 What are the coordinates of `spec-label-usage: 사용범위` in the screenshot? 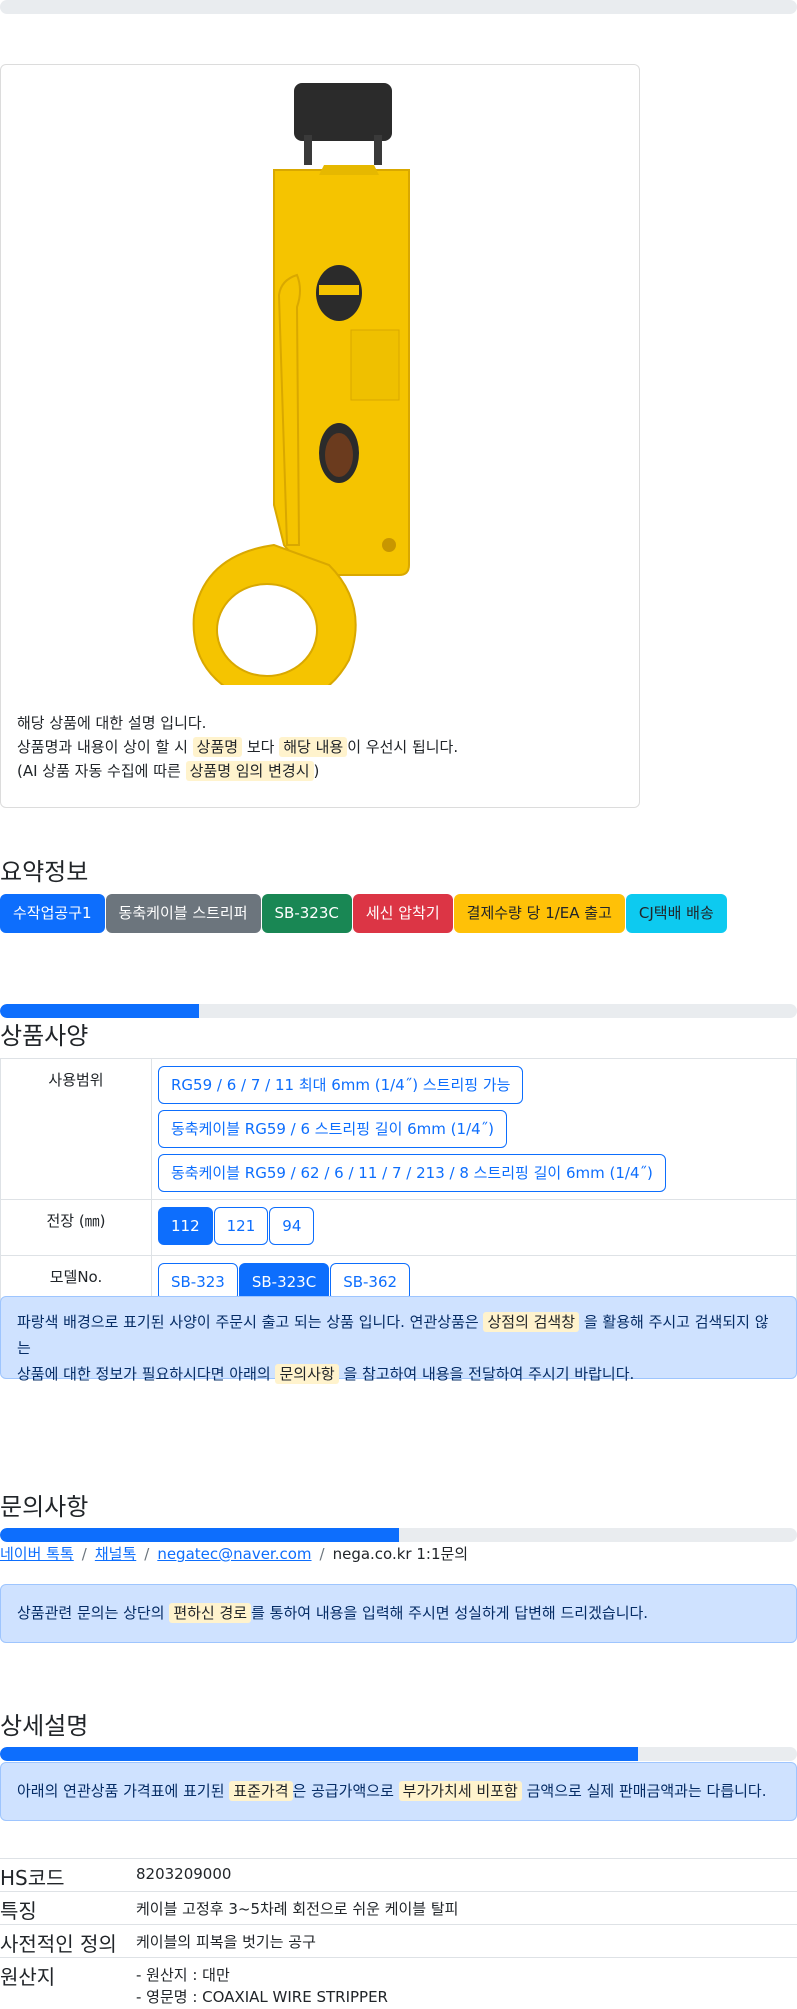 It's located at (76, 1129).